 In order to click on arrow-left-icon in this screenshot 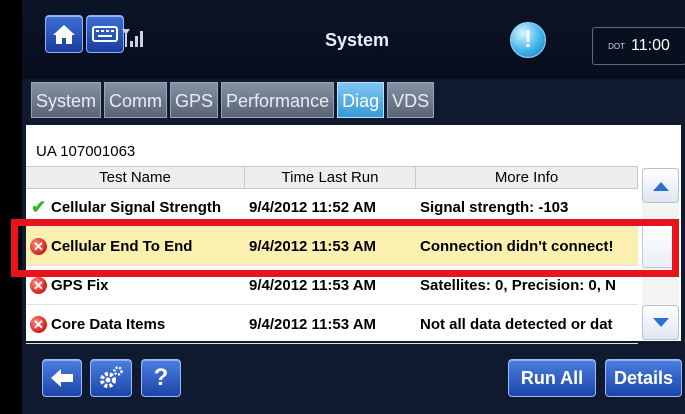, I will do `click(62, 378)`.